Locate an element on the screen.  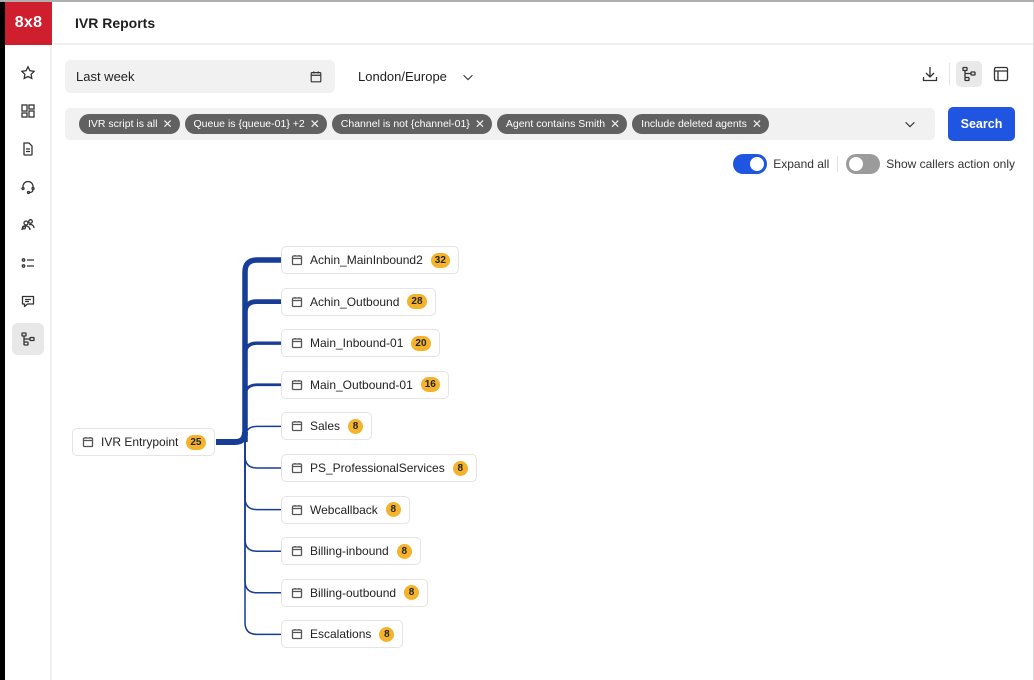
panel-view-button is located at coordinates (1001, 74).